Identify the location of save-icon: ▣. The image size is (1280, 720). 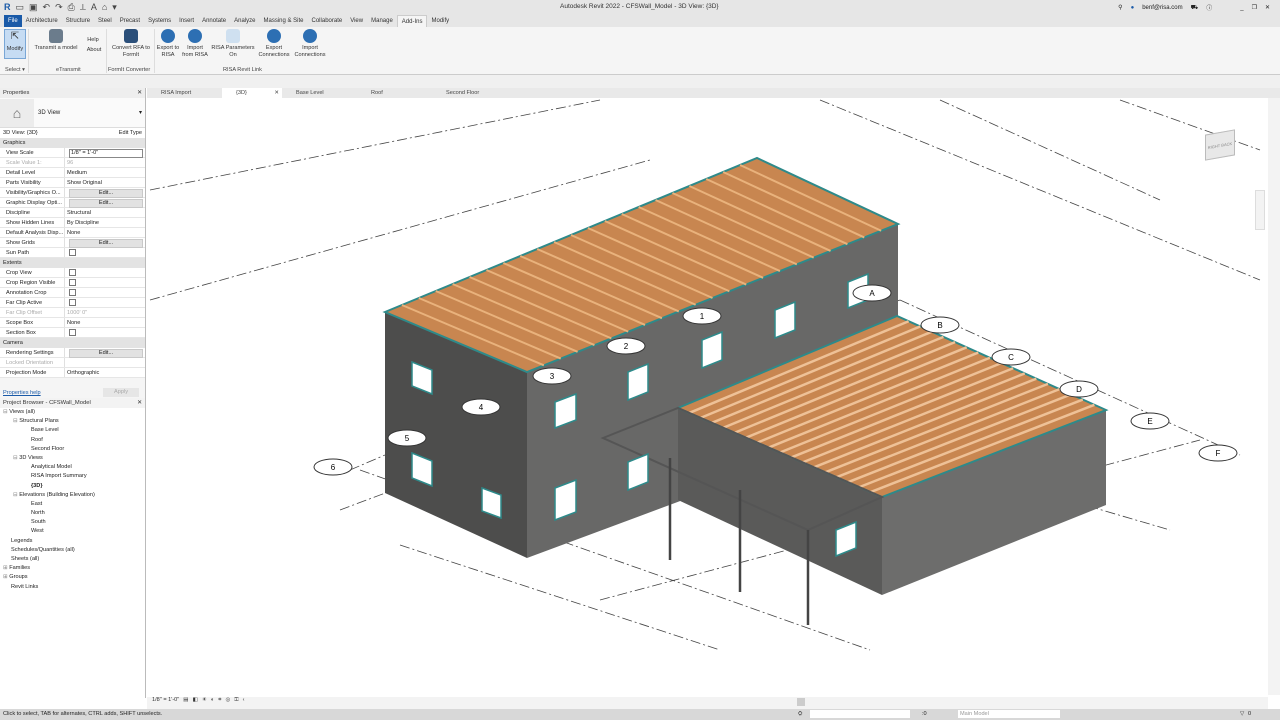
(33, 7).